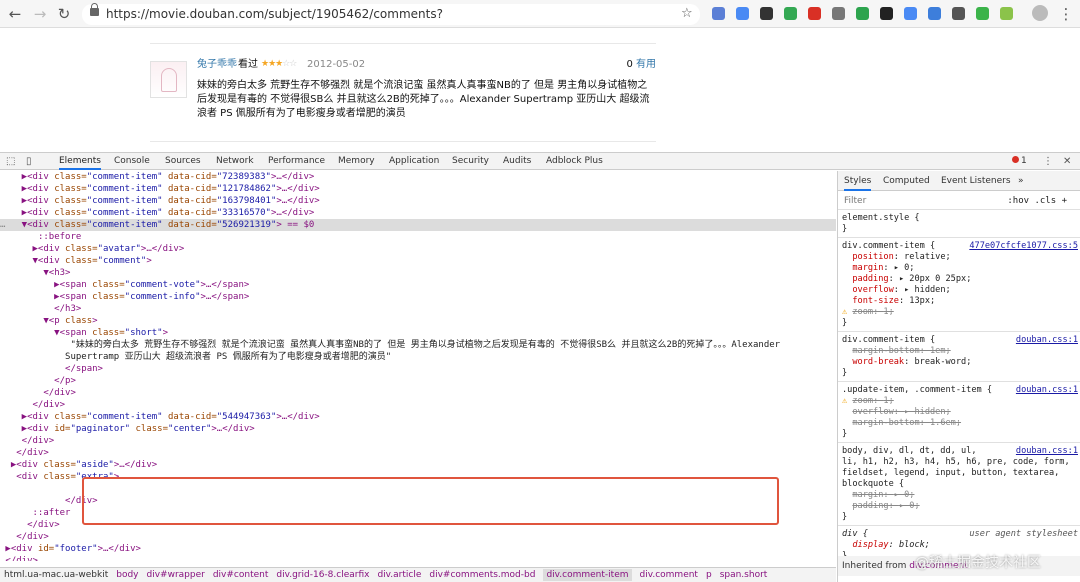 The image size is (1080, 582). What do you see at coordinates (92, 249) in the screenshot?
I see `dom-node: ▶<div class="avatar">…</div>` at bounding box center [92, 249].